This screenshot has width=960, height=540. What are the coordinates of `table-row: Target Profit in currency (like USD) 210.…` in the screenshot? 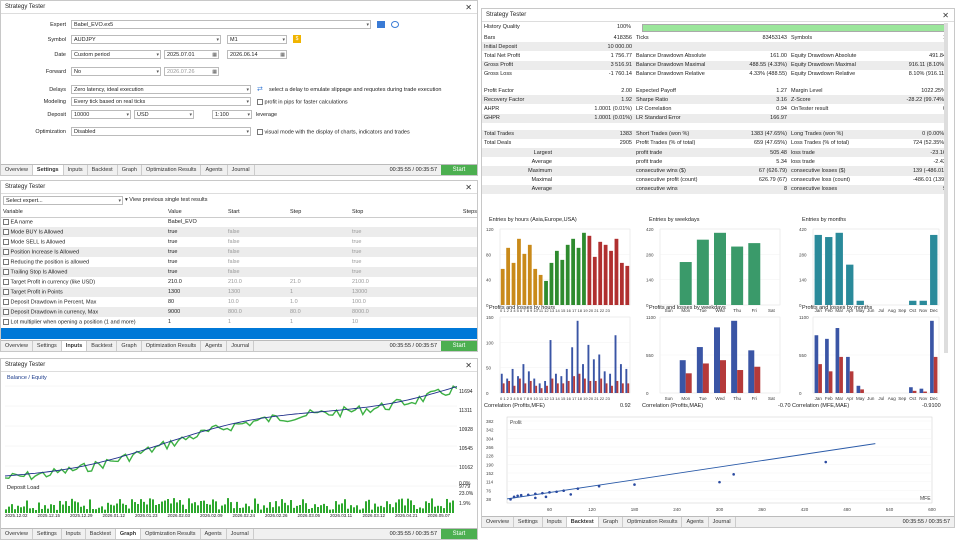 It's located at (239, 282).